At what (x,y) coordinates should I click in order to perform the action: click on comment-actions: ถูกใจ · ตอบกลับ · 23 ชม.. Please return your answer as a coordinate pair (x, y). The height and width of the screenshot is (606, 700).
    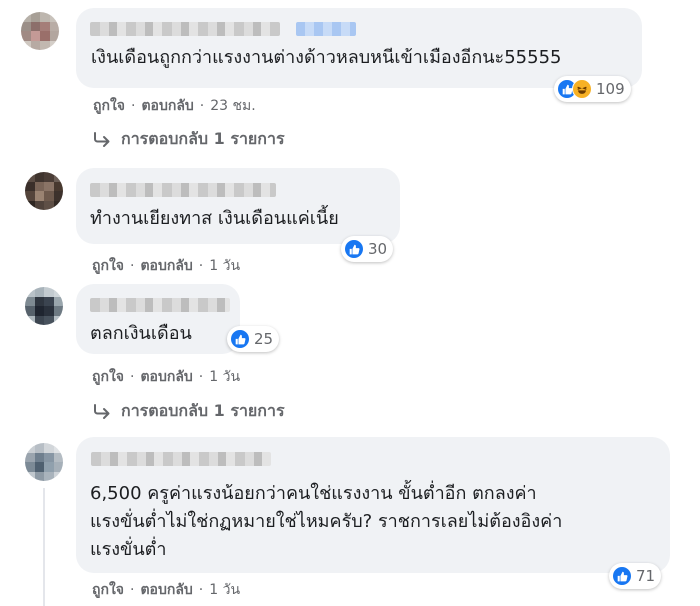
    Looking at the image, I should click on (174, 106).